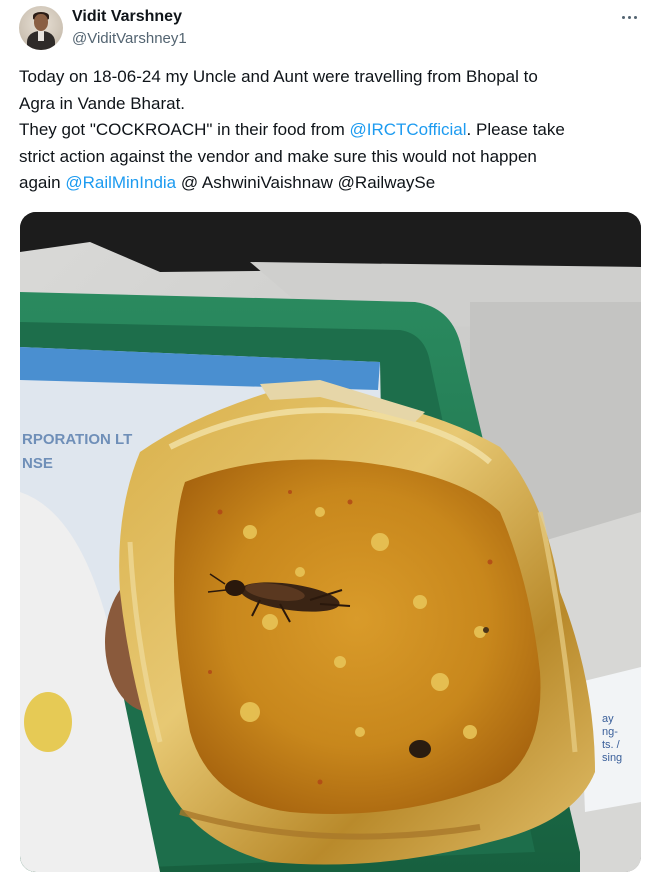 This screenshot has width=655, height=872. What do you see at coordinates (612, 758) in the screenshot?
I see `packet-text: sing` at bounding box center [612, 758].